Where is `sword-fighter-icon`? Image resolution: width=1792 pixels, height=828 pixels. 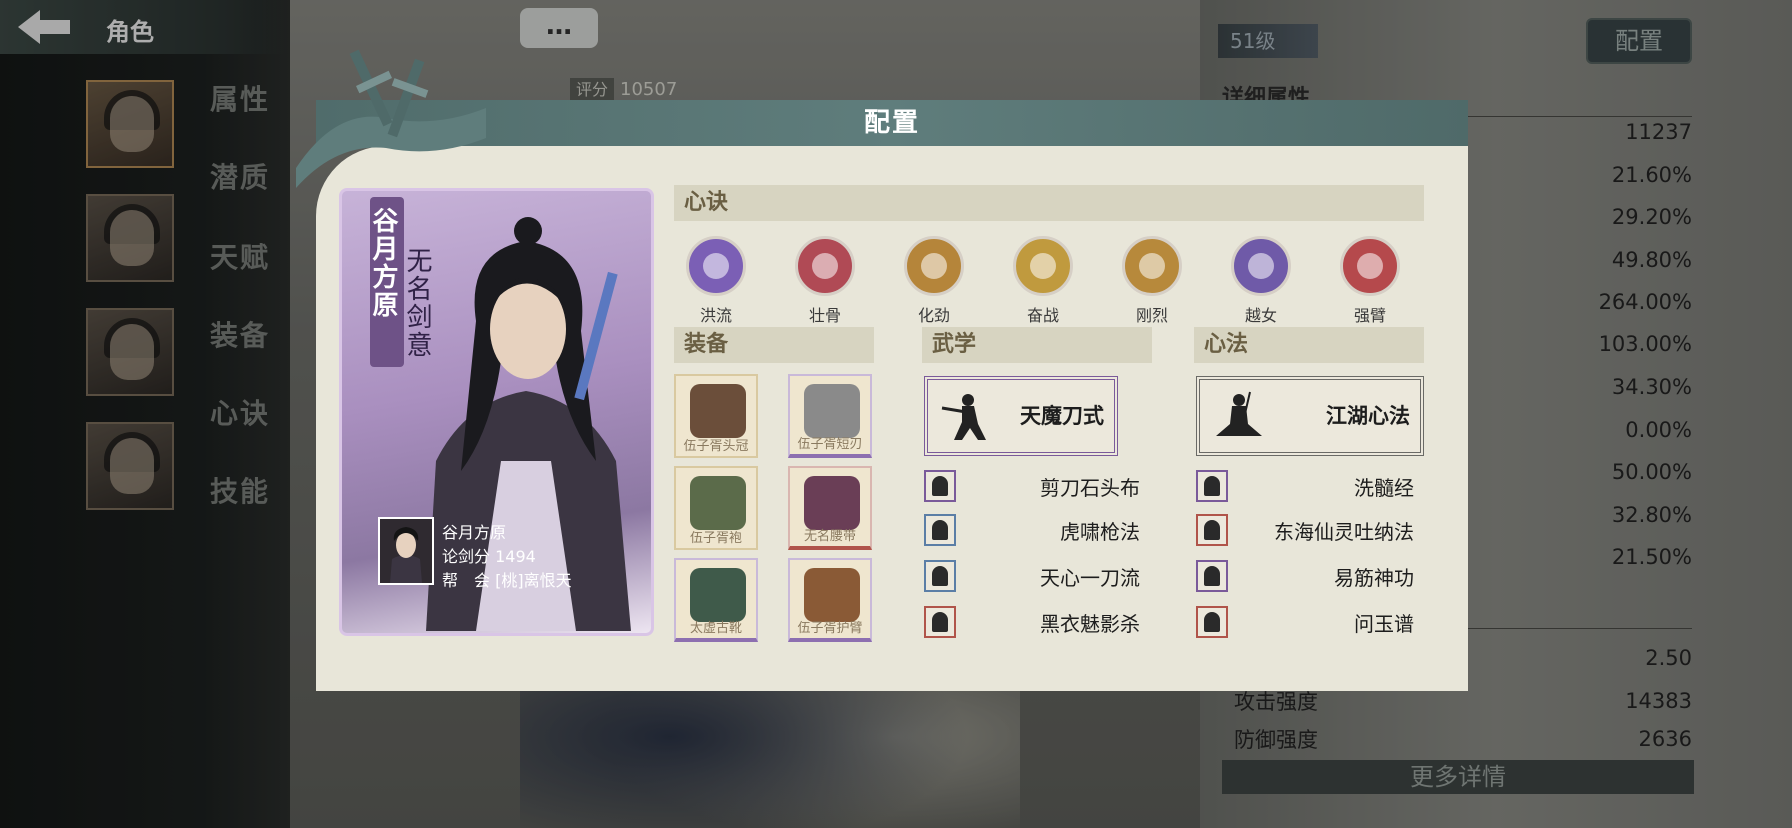
sword-fighter-icon is located at coordinates (963, 417).